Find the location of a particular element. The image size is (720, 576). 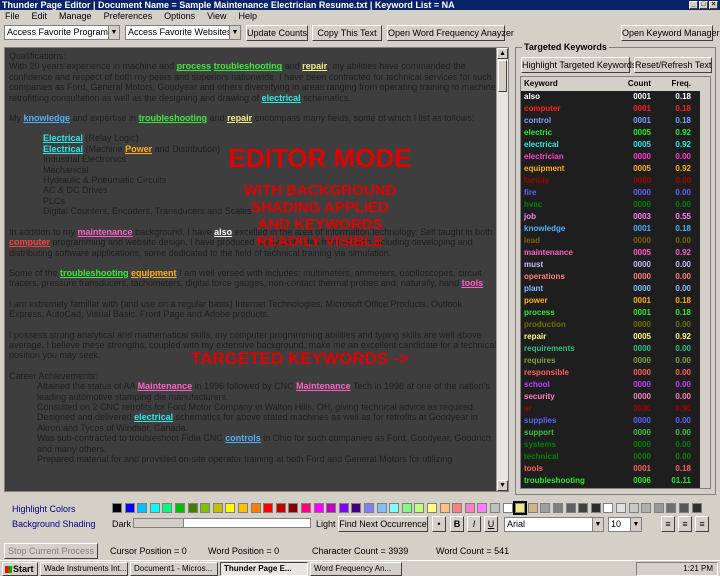

keyword-row: operations 0000 0.00 is located at coordinates (615, 277).